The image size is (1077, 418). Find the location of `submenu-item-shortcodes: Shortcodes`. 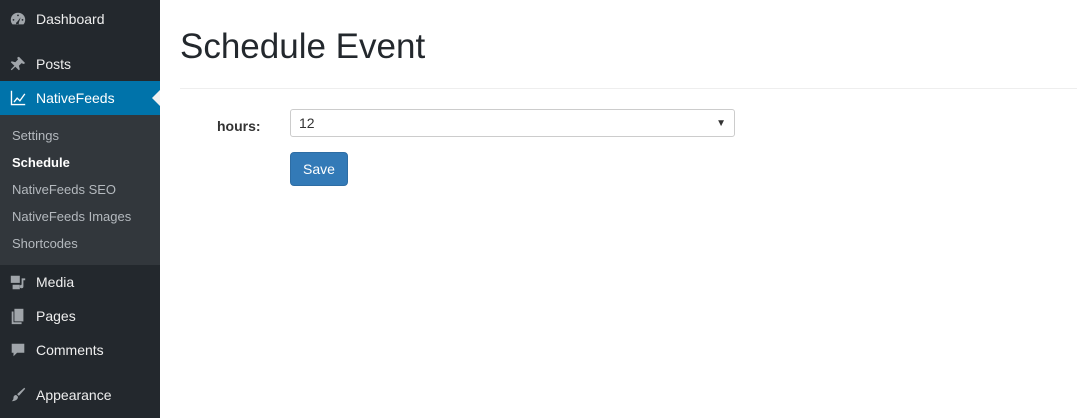

submenu-item-shortcodes: Shortcodes is located at coordinates (45, 243).